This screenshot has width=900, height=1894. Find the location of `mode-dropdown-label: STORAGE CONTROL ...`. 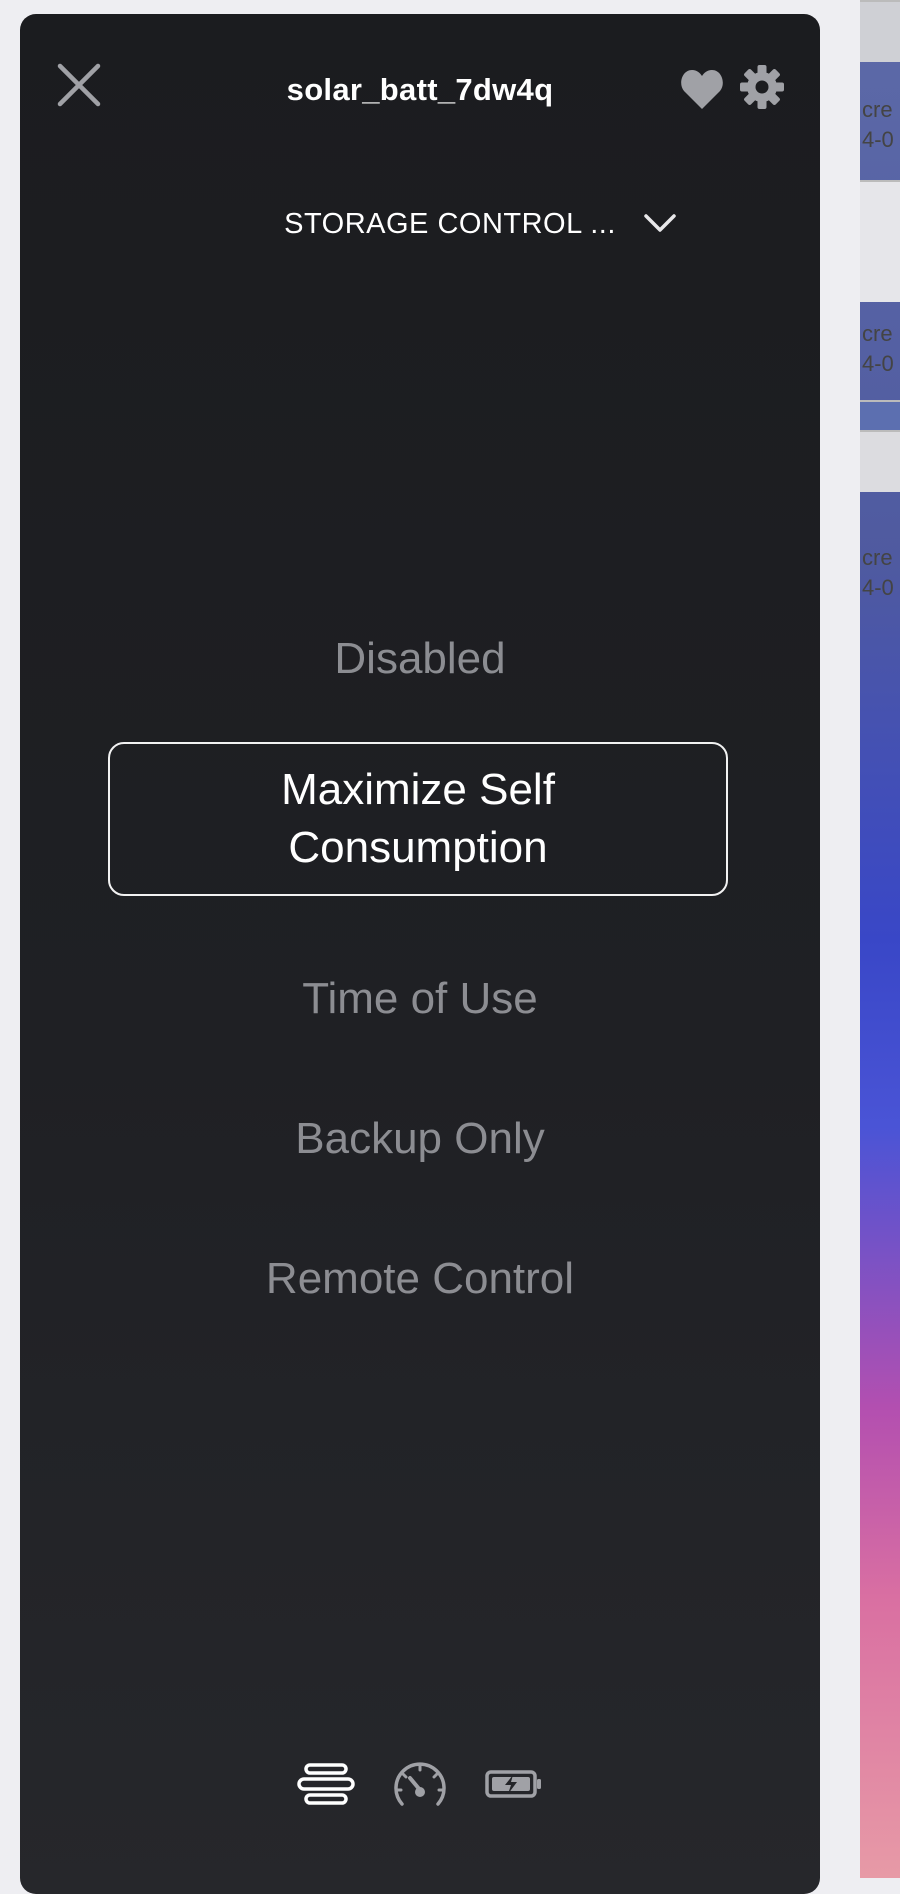

mode-dropdown-label: STORAGE CONTROL ... is located at coordinates (450, 223).